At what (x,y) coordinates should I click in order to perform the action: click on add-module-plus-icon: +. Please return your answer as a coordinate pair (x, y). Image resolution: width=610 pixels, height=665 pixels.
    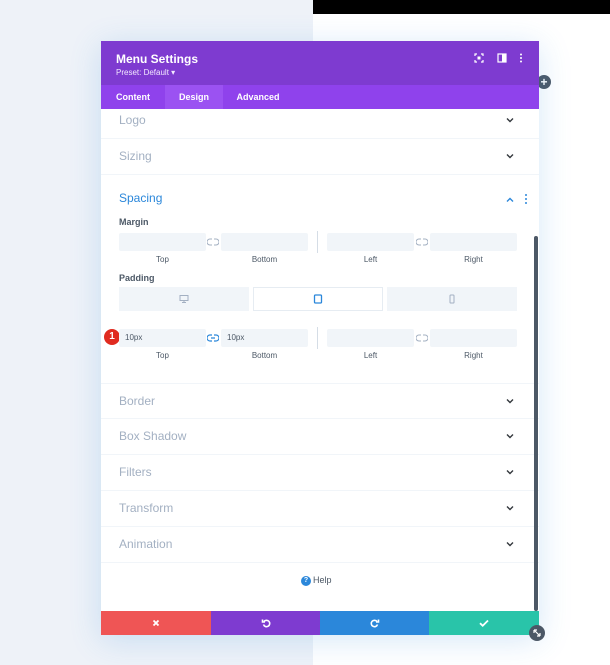
    Looking at the image, I should click on (544, 82).